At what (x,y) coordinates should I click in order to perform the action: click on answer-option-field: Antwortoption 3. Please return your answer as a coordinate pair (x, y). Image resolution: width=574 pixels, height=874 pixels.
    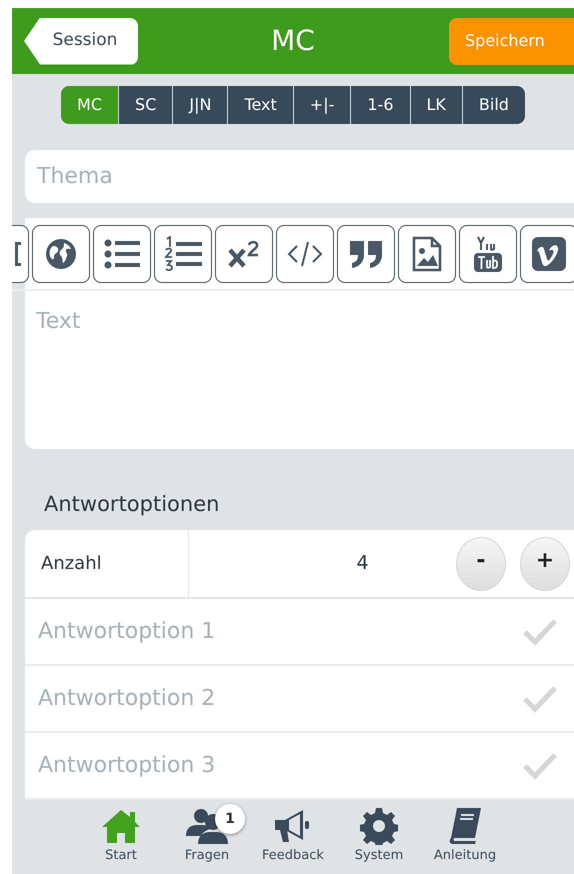
    Looking at the image, I should click on (279, 765).